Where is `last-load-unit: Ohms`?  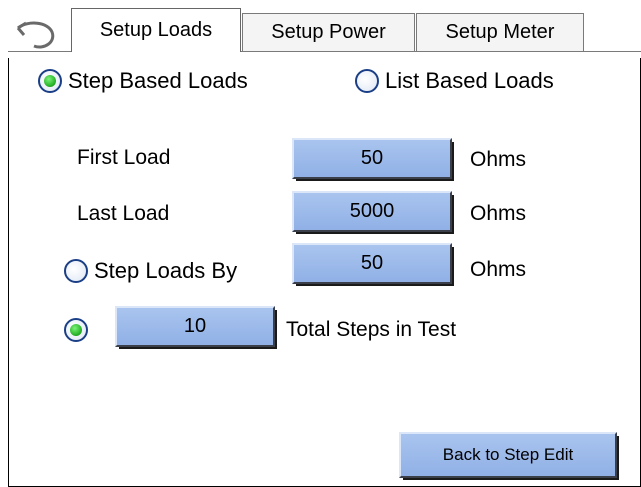
last-load-unit: Ohms is located at coordinates (498, 213).